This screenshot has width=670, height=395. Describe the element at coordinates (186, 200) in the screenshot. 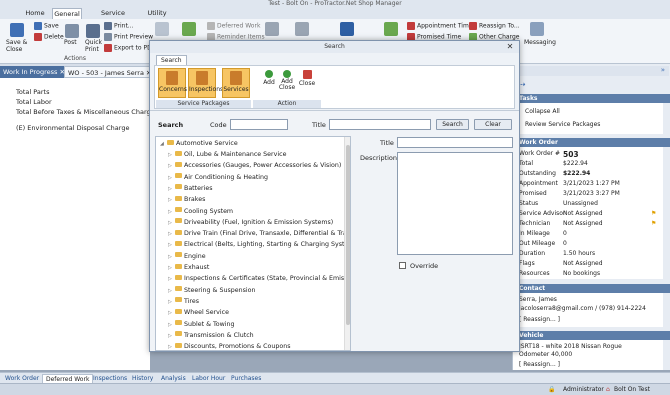

I see `tree-item: ▷ Brakes` at that location.